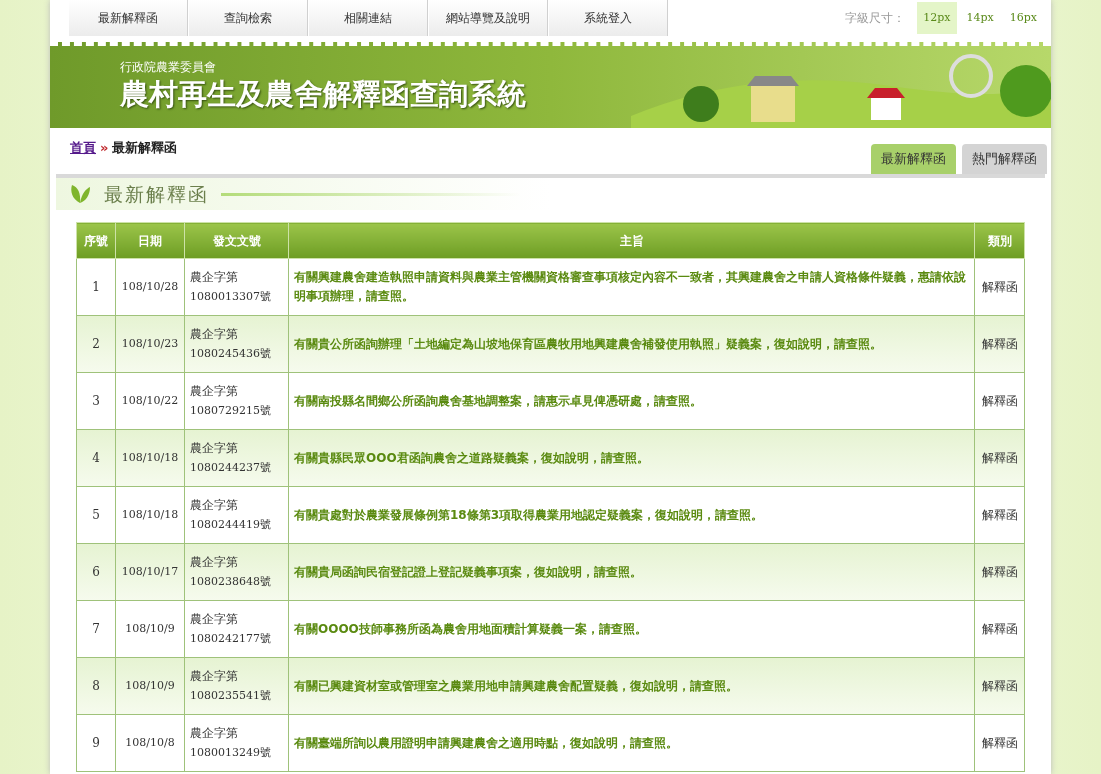 This screenshot has width=1101, height=774. Describe the element at coordinates (608, 18) in the screenshot. I see `nav-tab: 系統登入` at that location.